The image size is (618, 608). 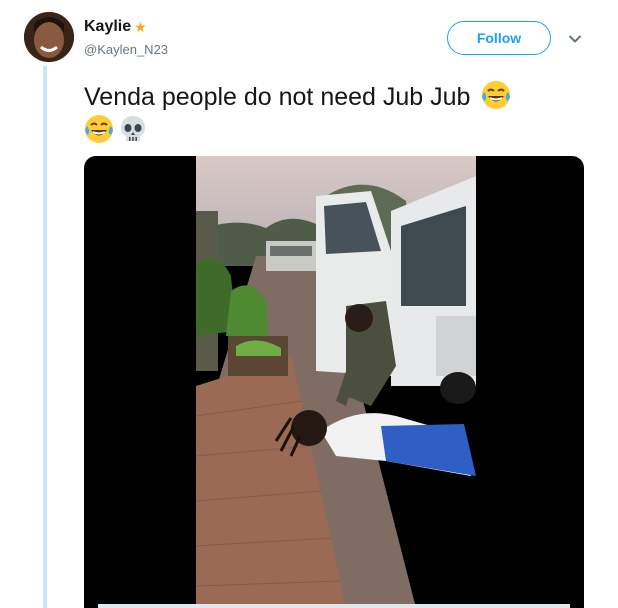 I want to click on user-handle: @Kaylen_N23, so click(x=126, y=49).